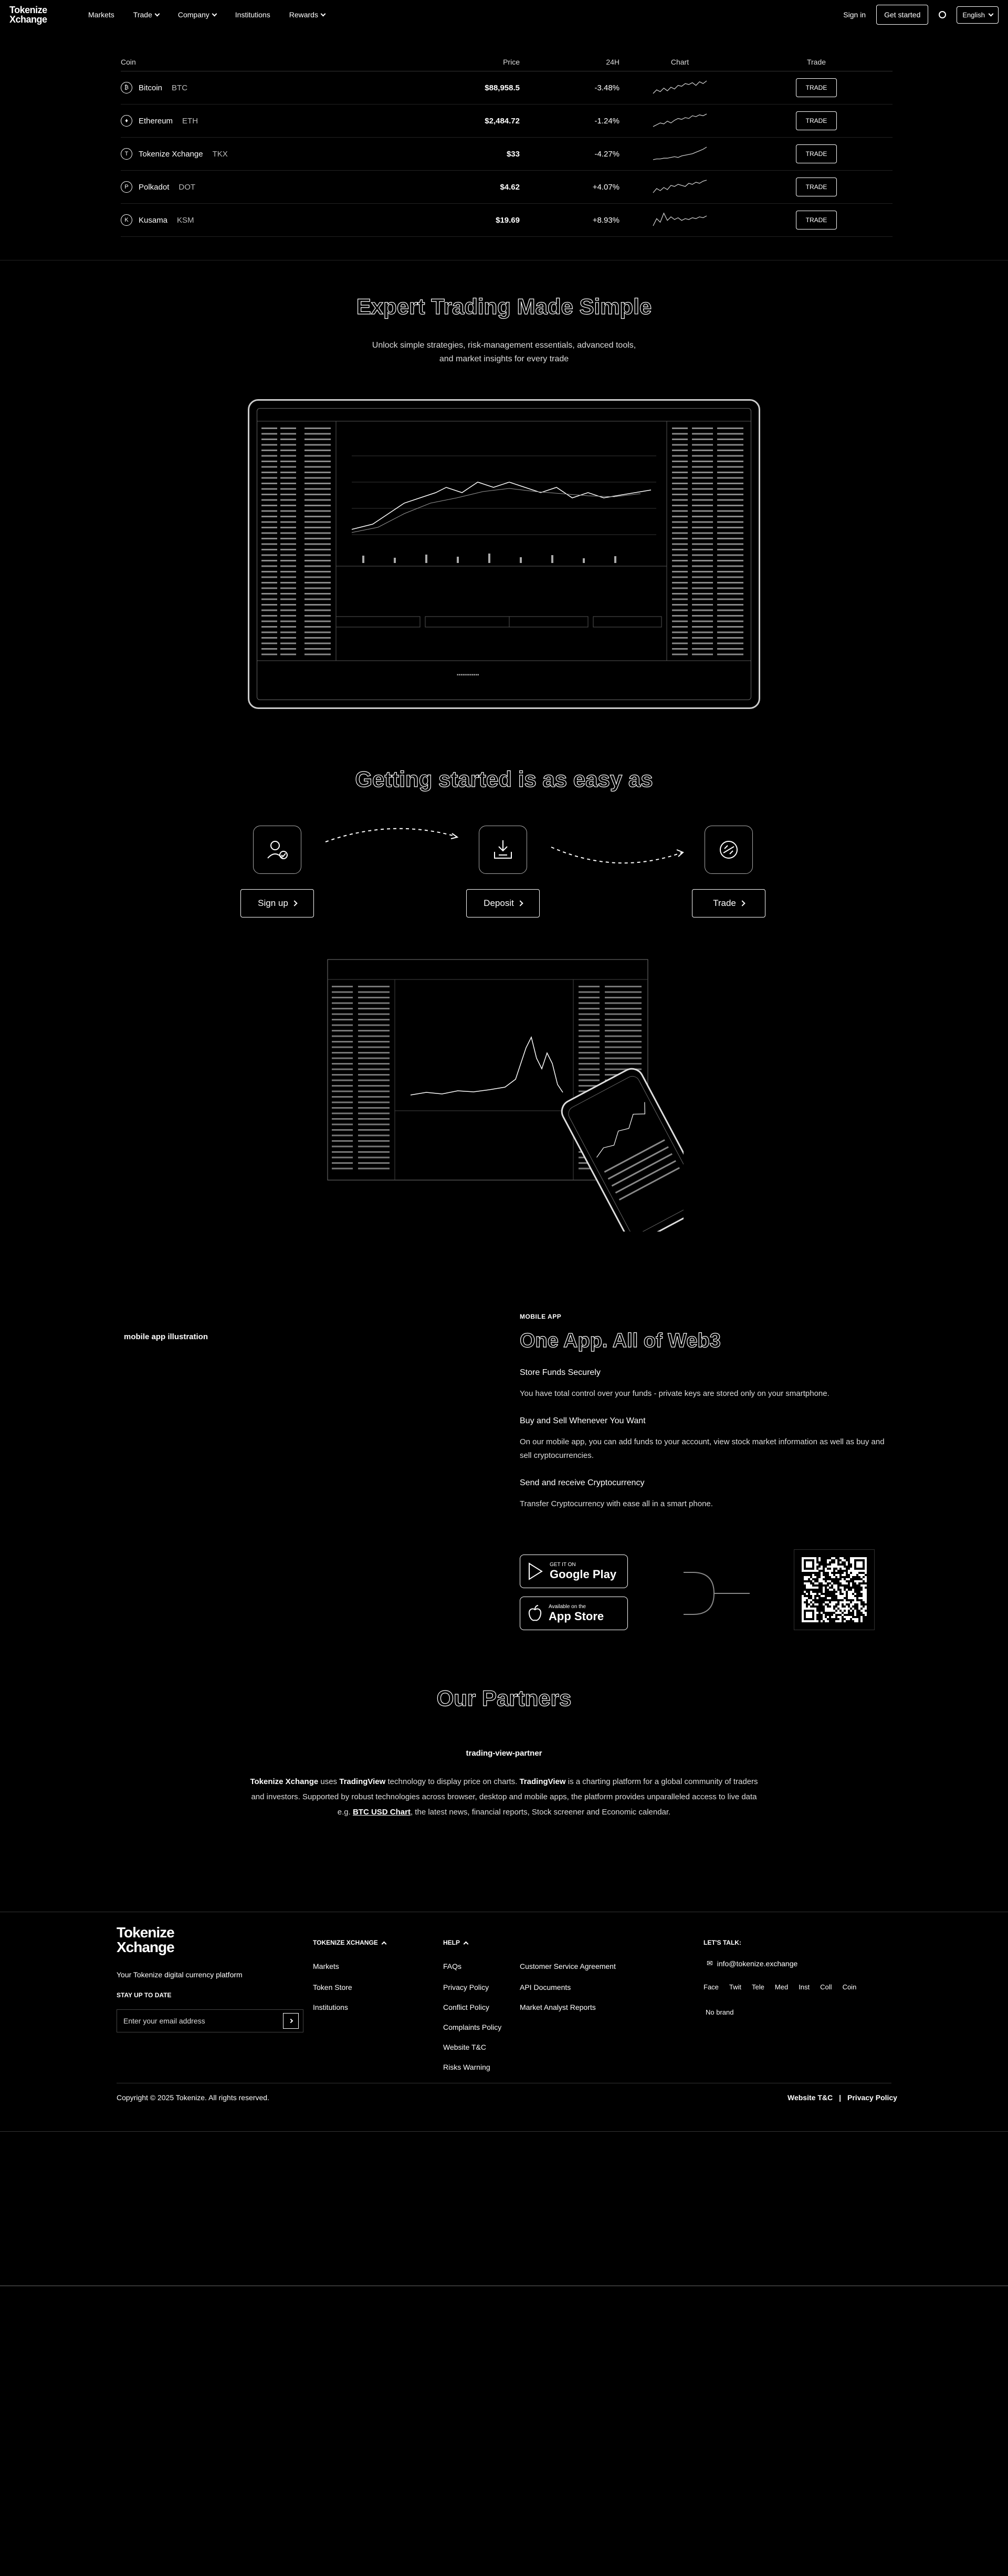  What do you see at coordinates (978, 15) in the screenshot?
I see `language-select: English` at bounding box center [978, 15].